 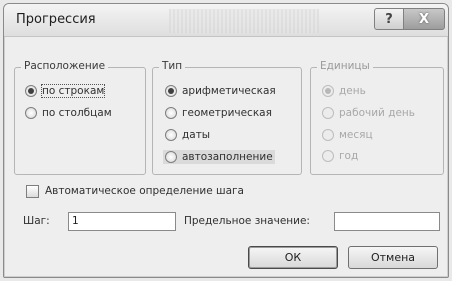 What do you see at coordinates (75, 221) in the screenshot?
I see `step-value: 1` at bounding box center [75, 221].